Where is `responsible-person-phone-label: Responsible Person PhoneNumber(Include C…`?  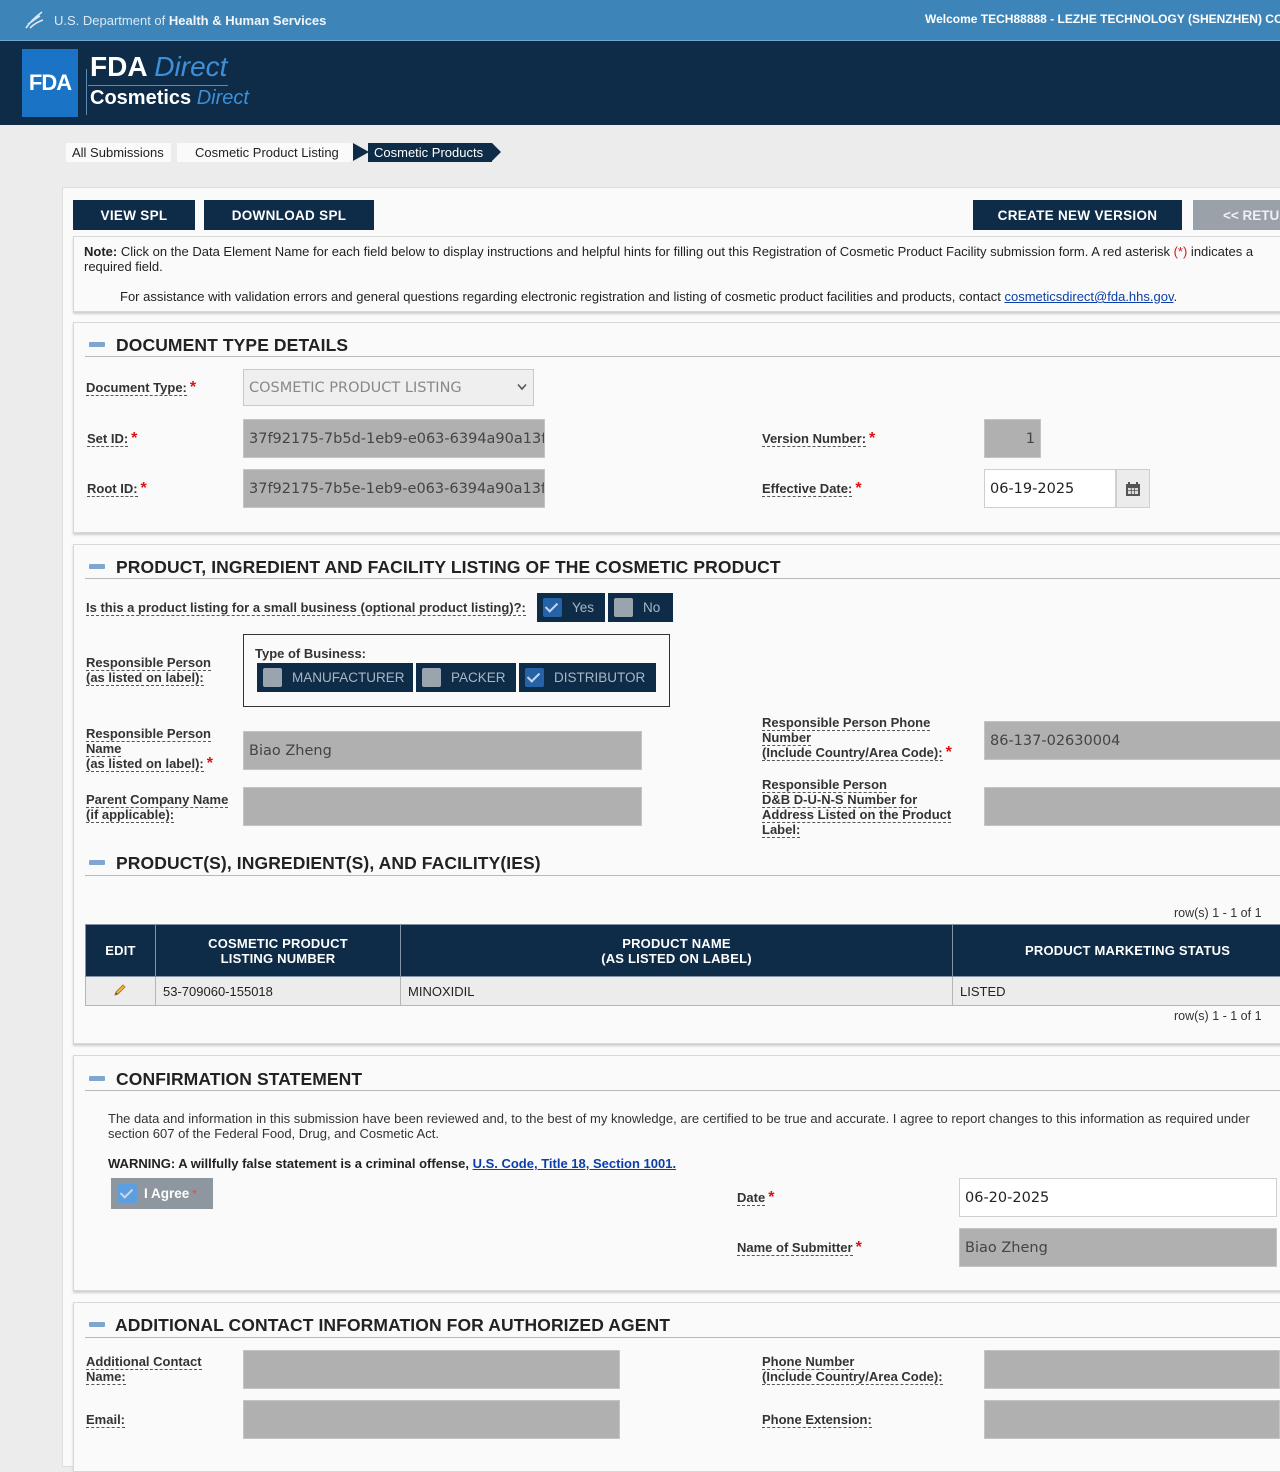
responsible-person-phone-label: Responsible Person PhoneNumber(Include C… is located at coordinates (857, 737).